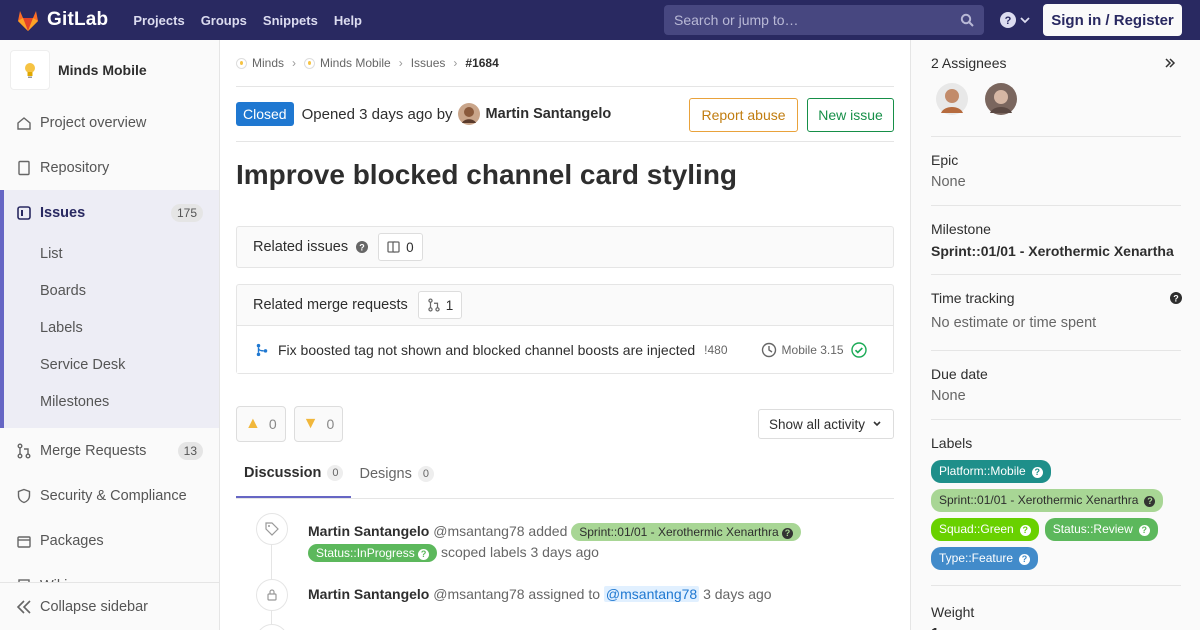 This screenshot has height=630, width=1200. I want to click on nav-projects: Projects, so click(158, 20).